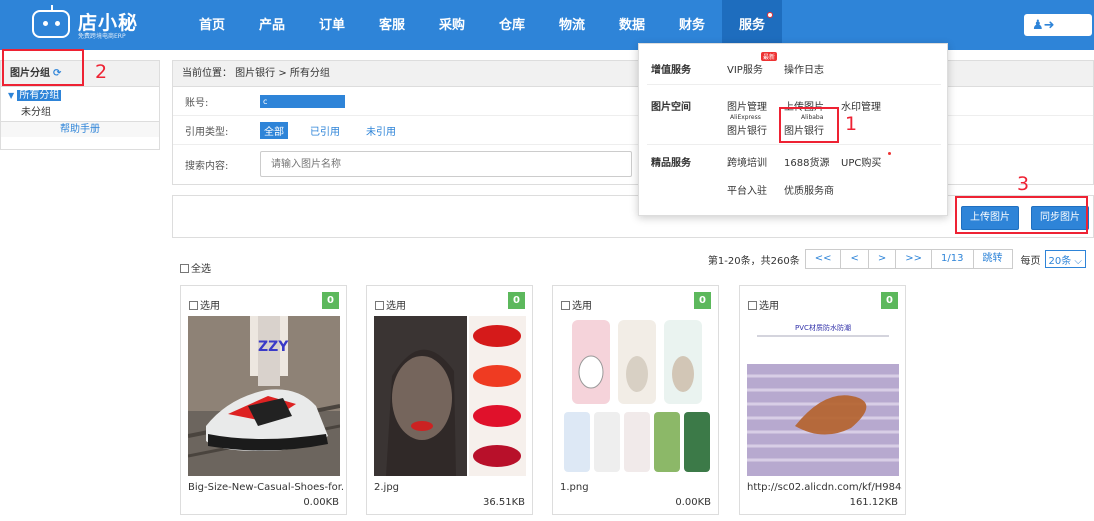  I want to click on last-page-button: >>, so click(914, 259).